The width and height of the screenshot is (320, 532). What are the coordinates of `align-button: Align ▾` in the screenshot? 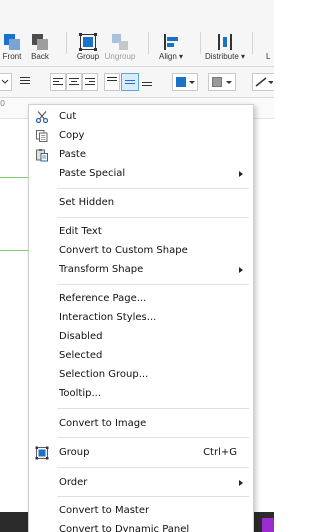 It's located at (171, 47).